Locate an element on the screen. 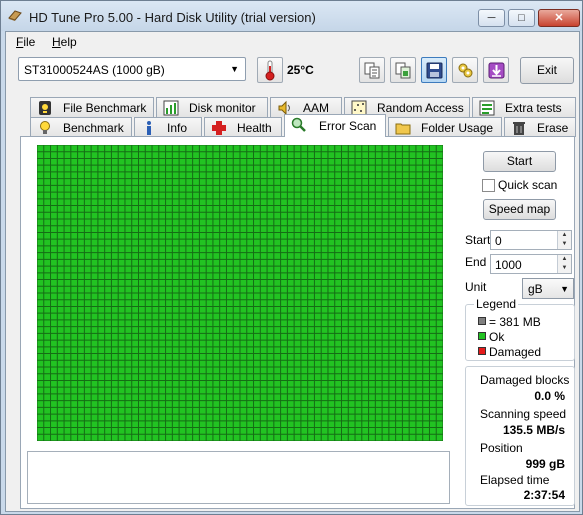 This screenshot has height=515, width=583. position-value: 999 gB is located at coordinates (545, 464).